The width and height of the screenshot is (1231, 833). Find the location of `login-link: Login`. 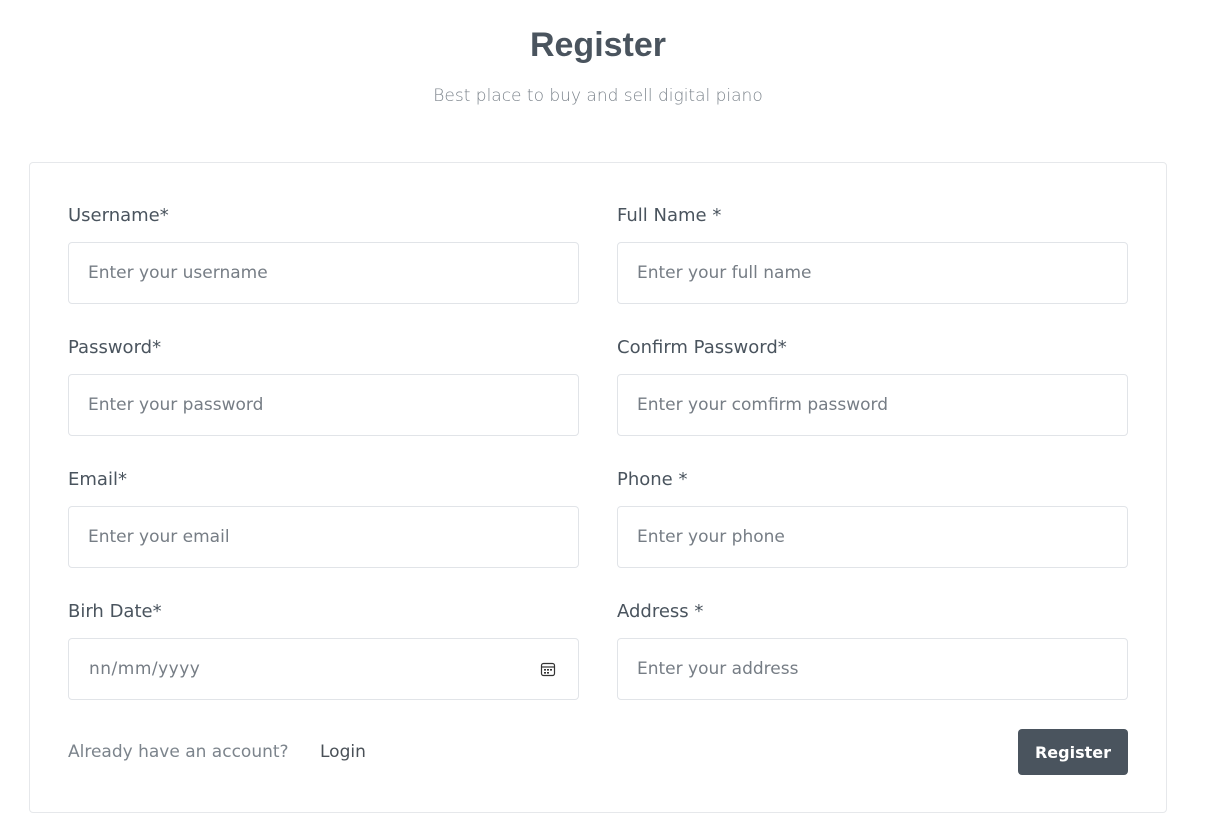

login-link: Login is located at coordinates (343, 752).